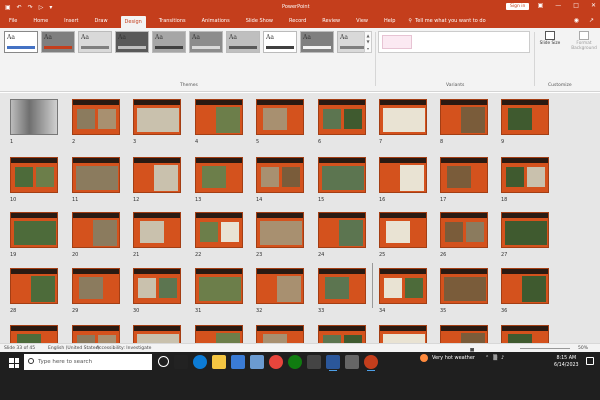 The height and width of the screenshot is (400, 600). I want to click on scroll-down-icon: ▼, so click(367, 41).